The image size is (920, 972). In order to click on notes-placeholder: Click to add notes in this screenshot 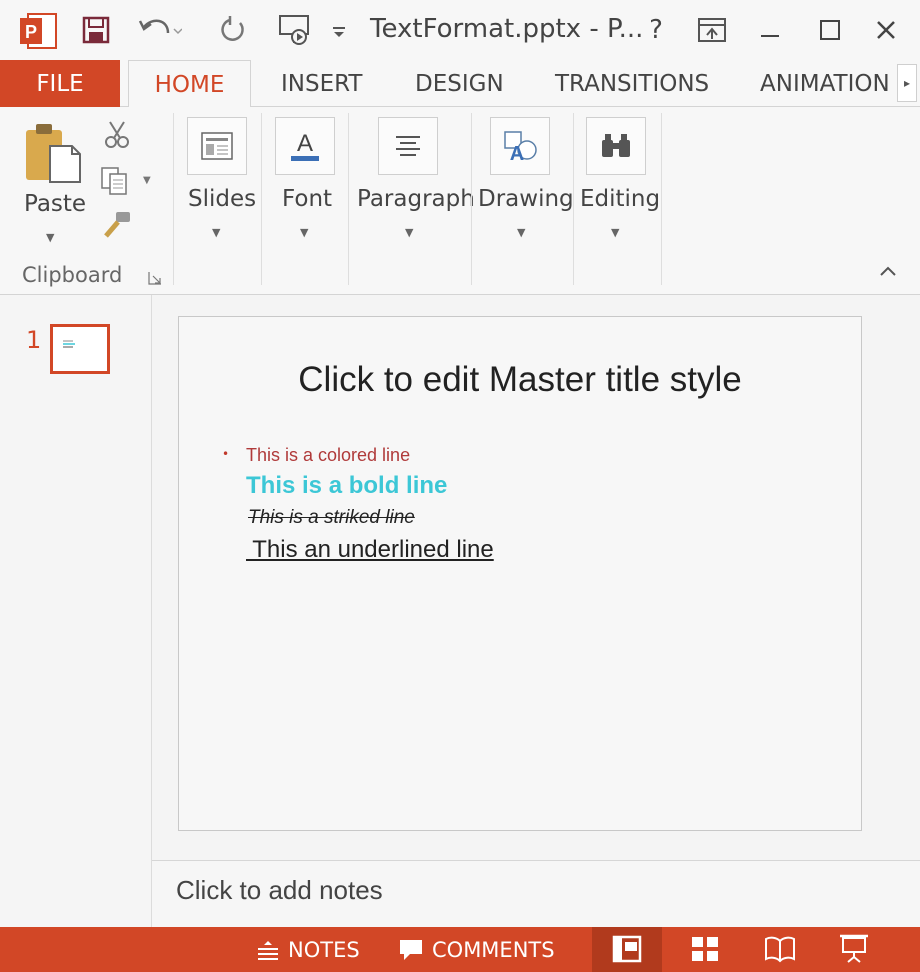, I will do `click(279, 890)`.